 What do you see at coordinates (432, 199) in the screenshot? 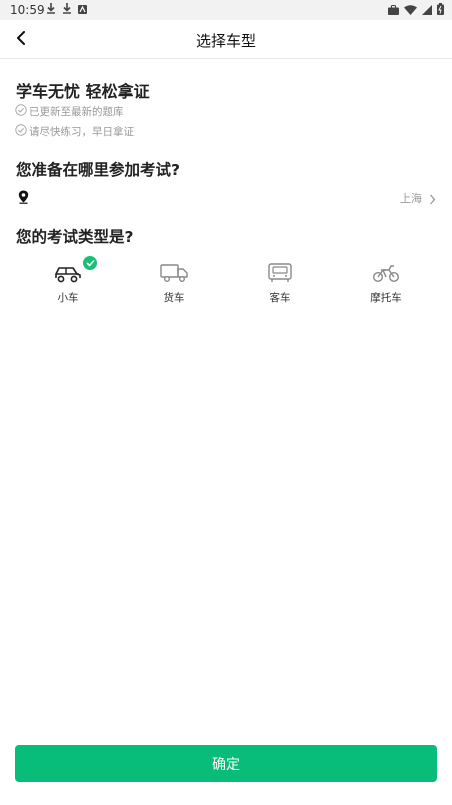
I see `chevron-right-icon` at bounding box center [432, 199].